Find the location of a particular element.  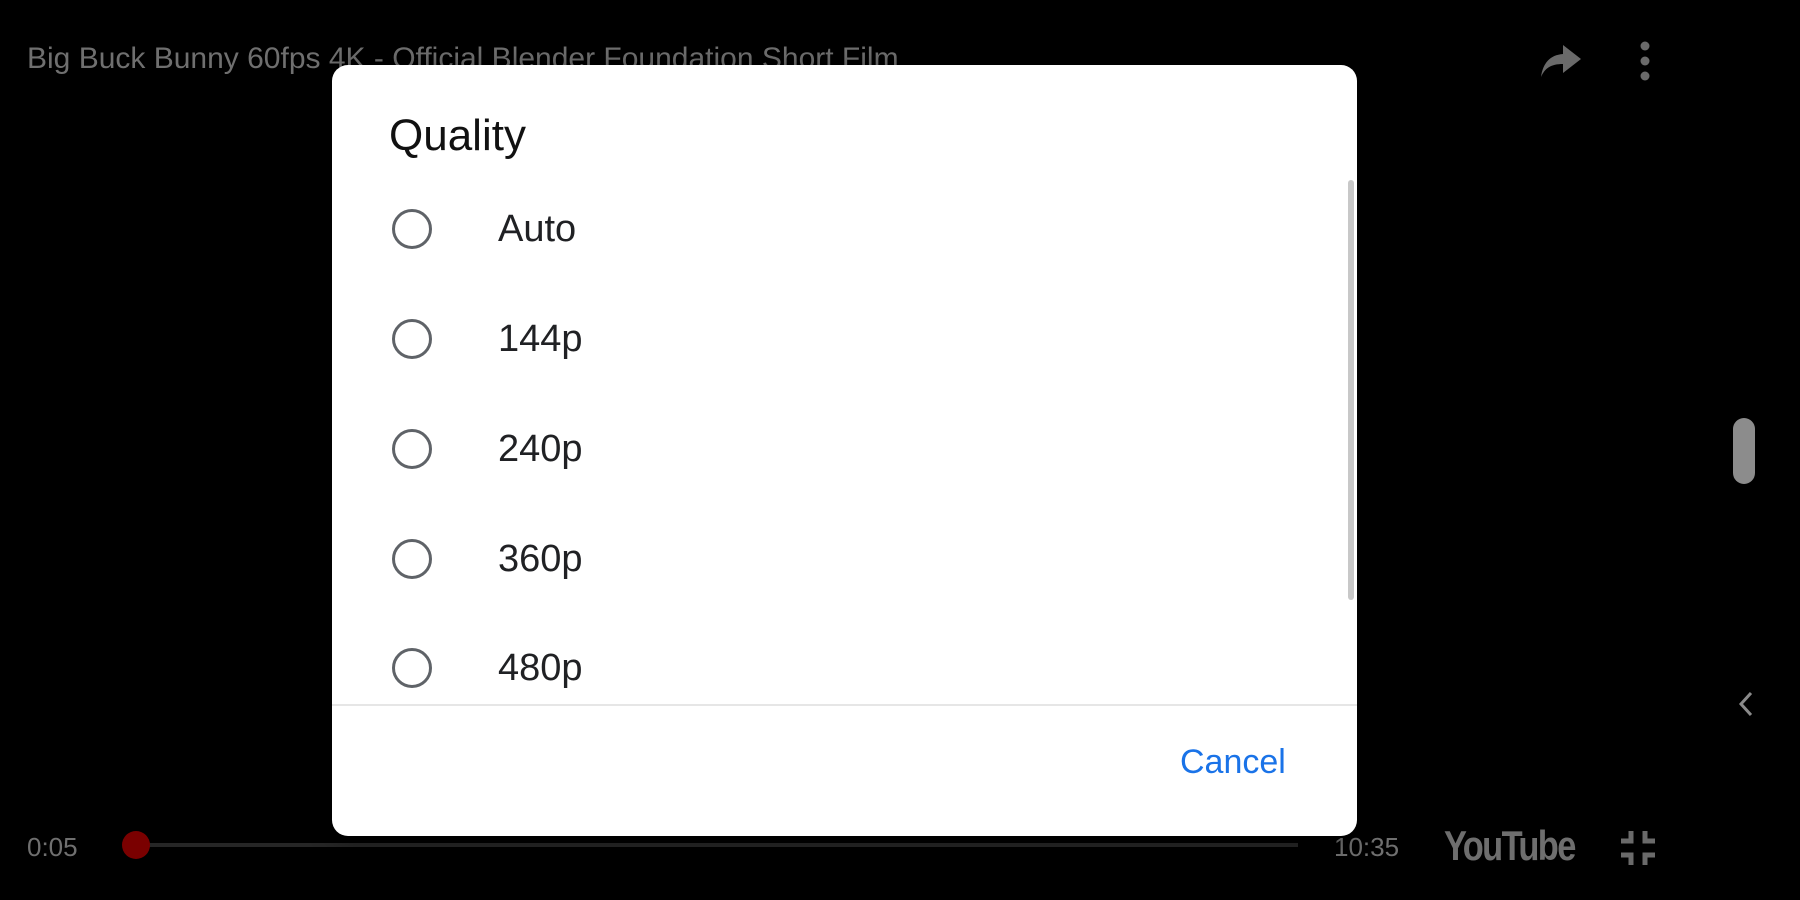

youtube-logo: YouTube is located at coordinates (1510, 845).